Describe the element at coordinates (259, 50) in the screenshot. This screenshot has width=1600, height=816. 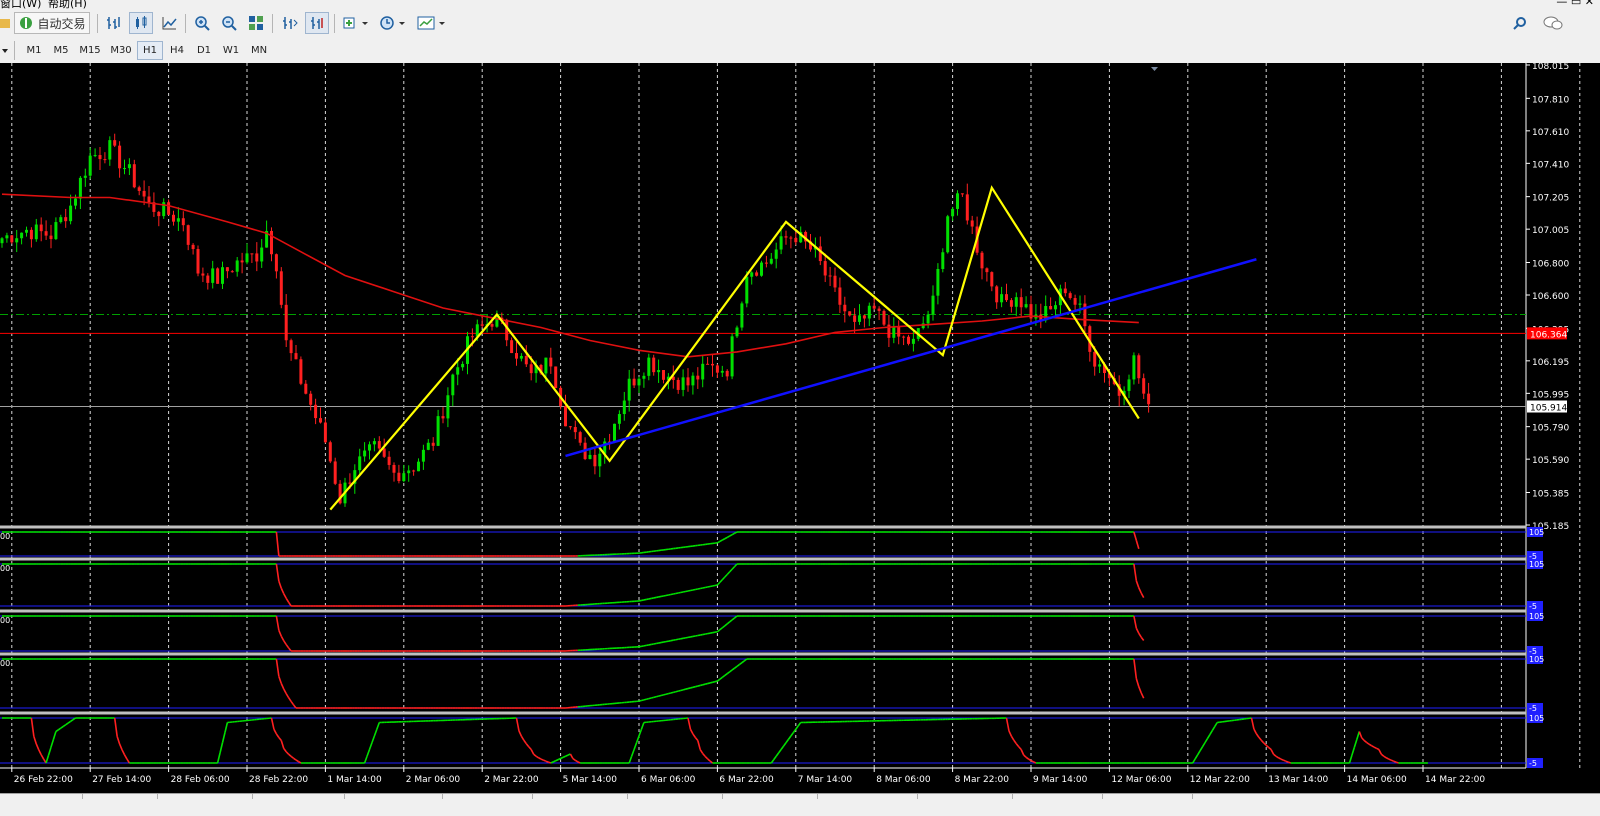
I see `timeframe-mn-button: MN` at that location.